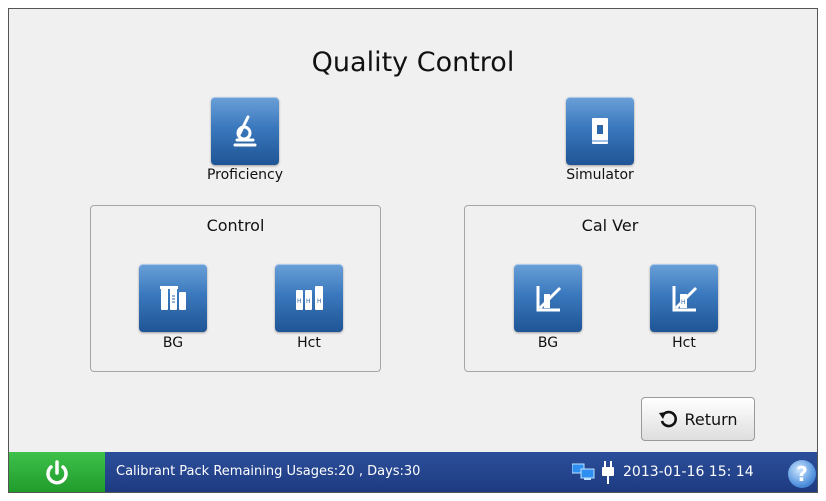 The height and width of the screenshot is (501, 826). What do you see at coordinates (173, 343) in the screenshot?
I see `control-bg-label: BG` at bounding box center [173, 343].